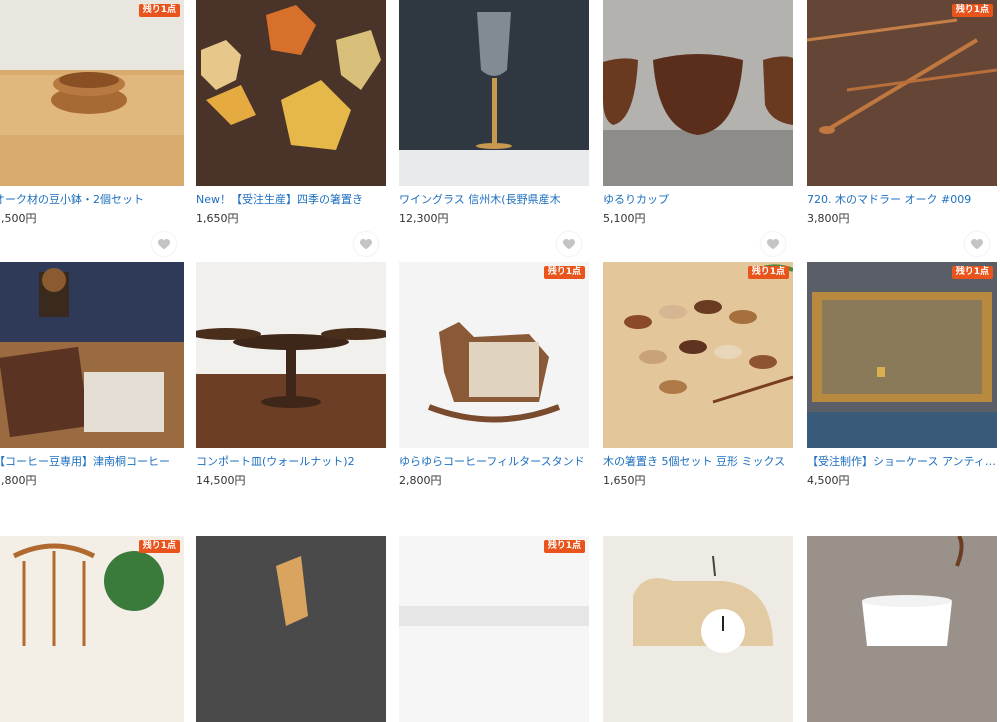 The height and width of the screenshot is (722, 1000). What do you see at coordinates (420, 480) in the screenshot?
I see `product-price: 2,800円` at bounding box center [420, 480].